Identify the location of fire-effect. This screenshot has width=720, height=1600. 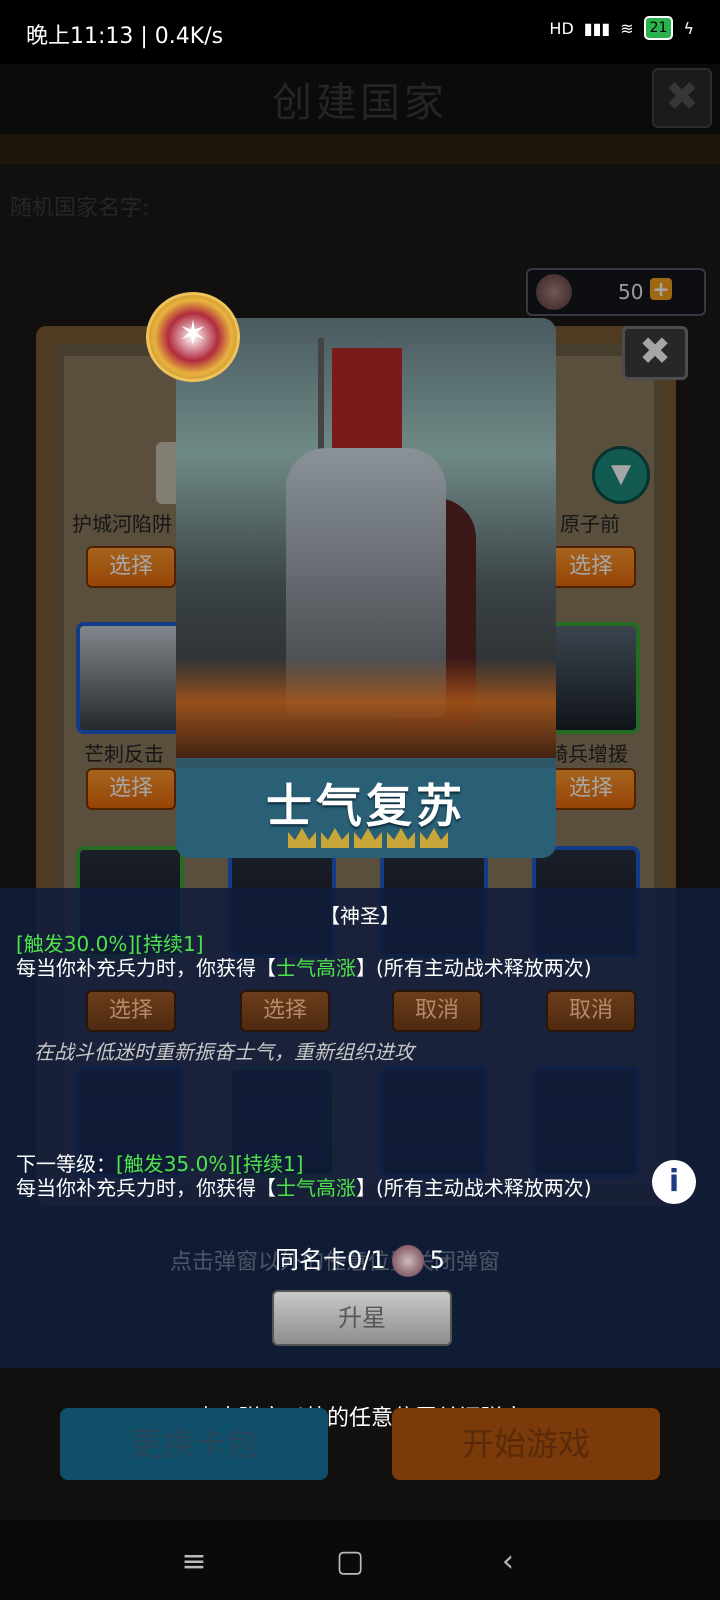
(366, 713).